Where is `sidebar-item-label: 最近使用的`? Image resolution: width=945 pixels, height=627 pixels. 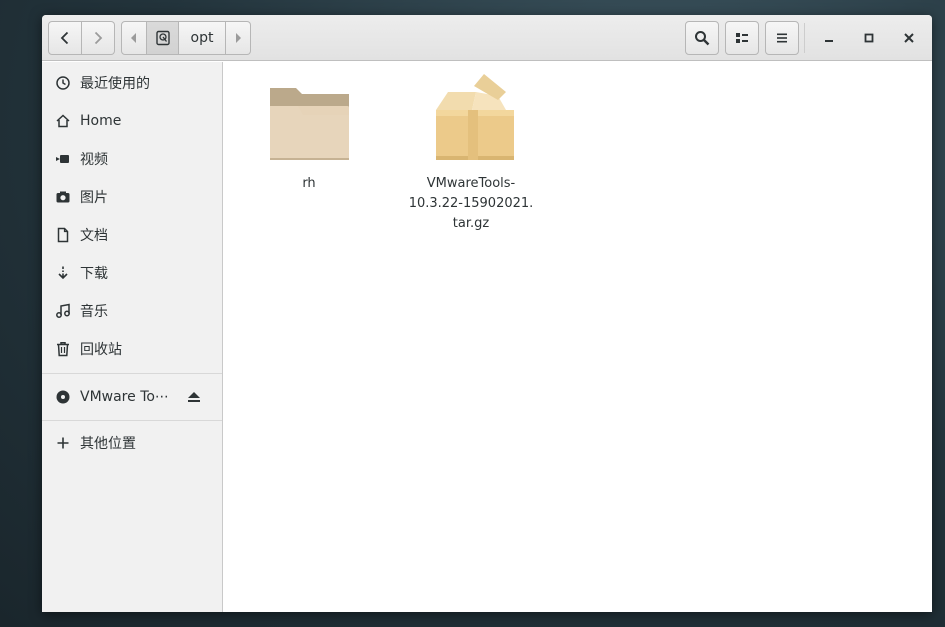
sidebar-item-label: 最近使用的 is located at coordinates (115, 84).